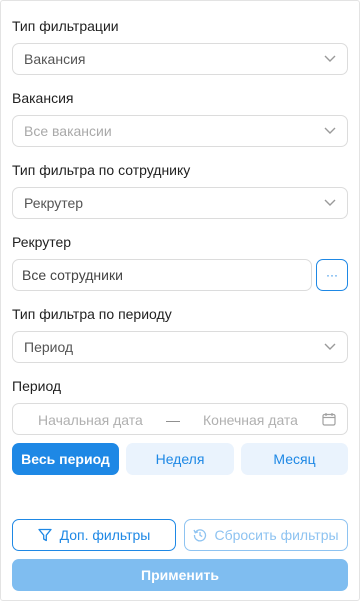 The width and height of the screenshot is (360, 601). What do you see at coordinates (42, 242) in the screenshot?
I see `recruiter-label: Рекрутер` at bounding box center [42, 242].